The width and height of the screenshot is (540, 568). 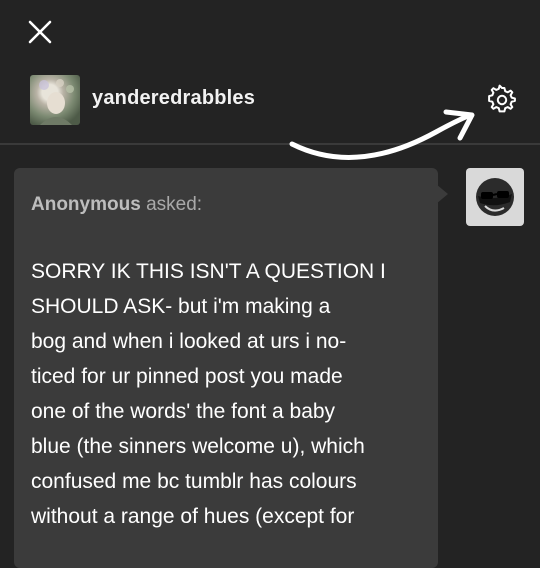 I want to click on avatar-image, so click(x=56, y=102).